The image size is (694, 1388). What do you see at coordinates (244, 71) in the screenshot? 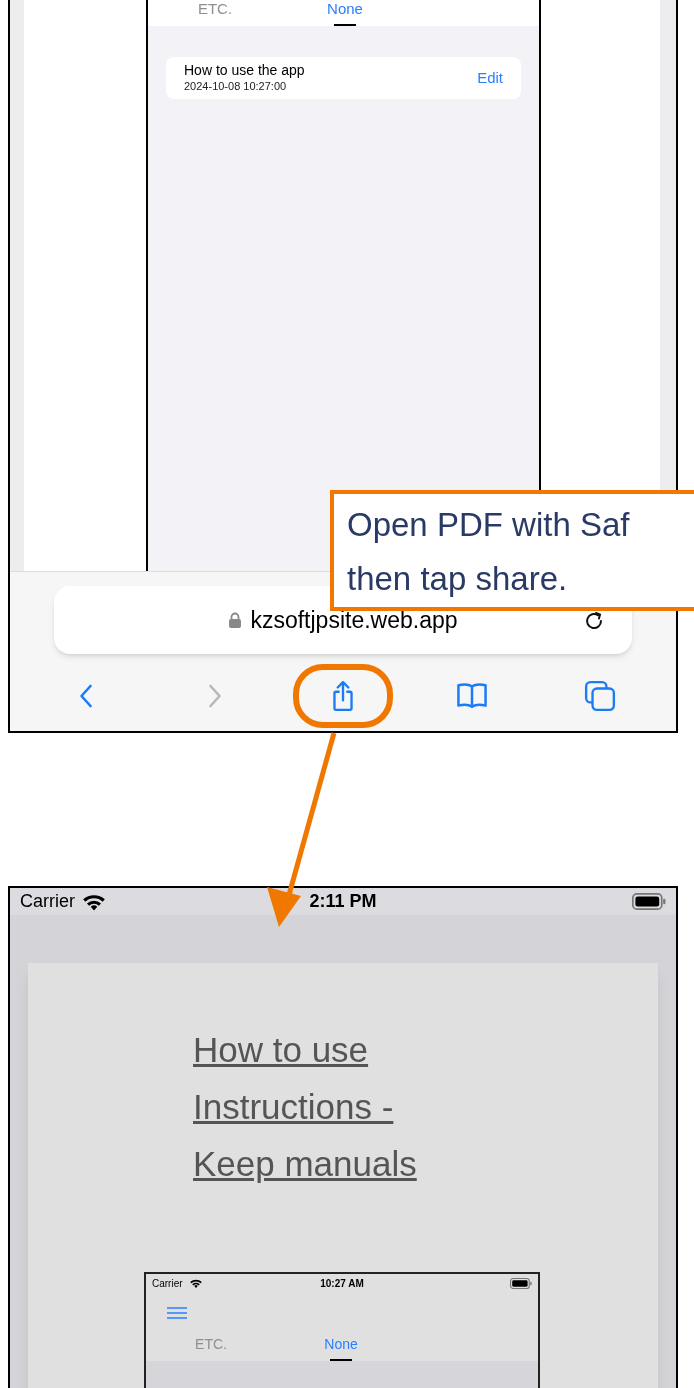
I see `document-title: How to use the app` at bounding box center [244, 71].